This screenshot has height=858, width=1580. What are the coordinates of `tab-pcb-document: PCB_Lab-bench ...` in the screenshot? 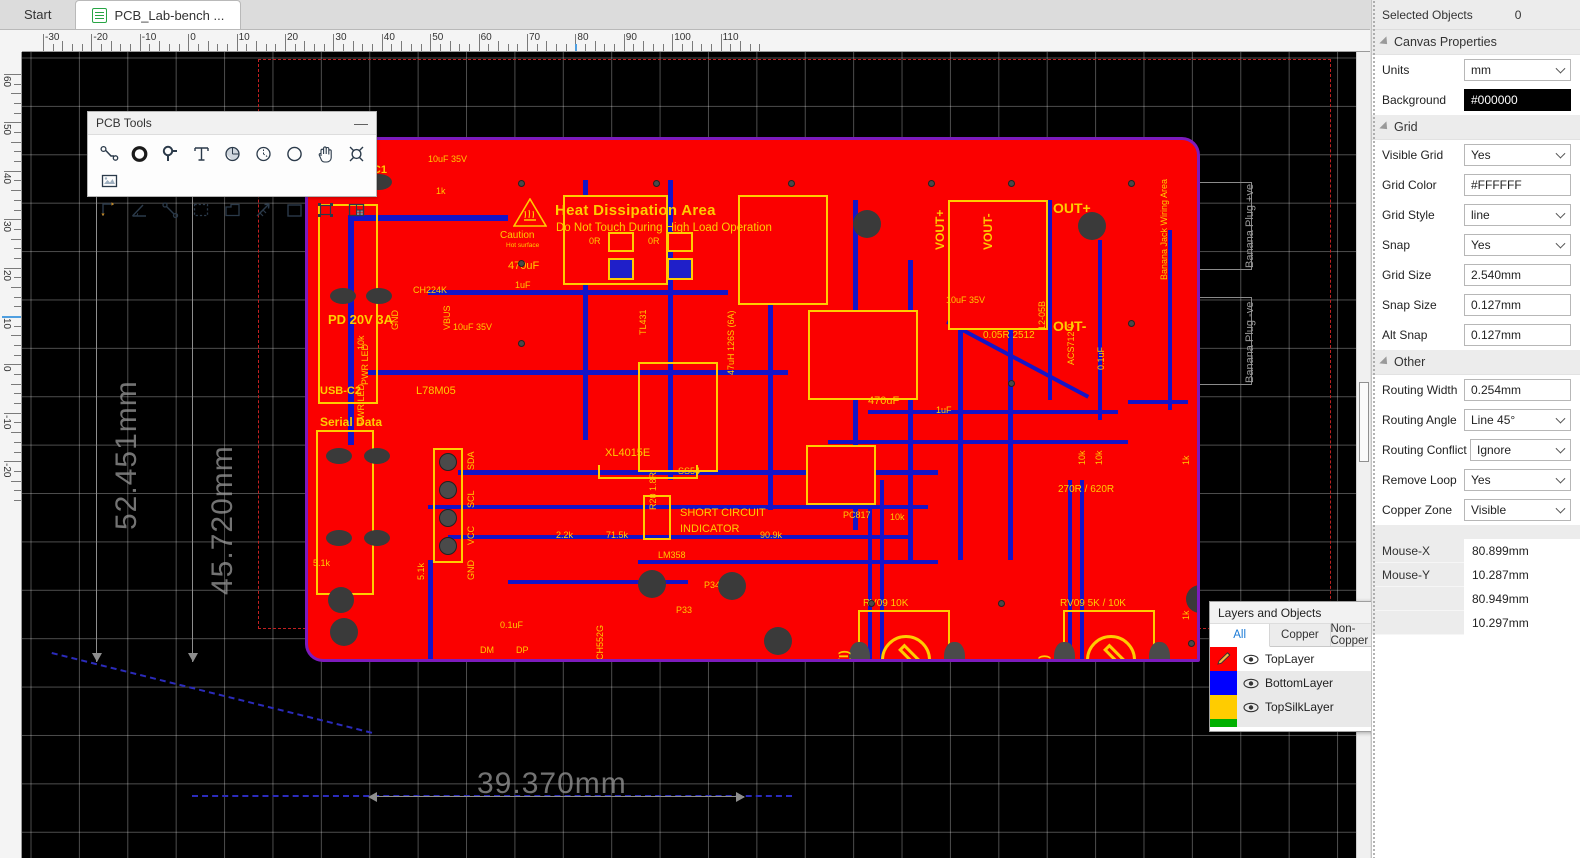 It's located at (158, 14).